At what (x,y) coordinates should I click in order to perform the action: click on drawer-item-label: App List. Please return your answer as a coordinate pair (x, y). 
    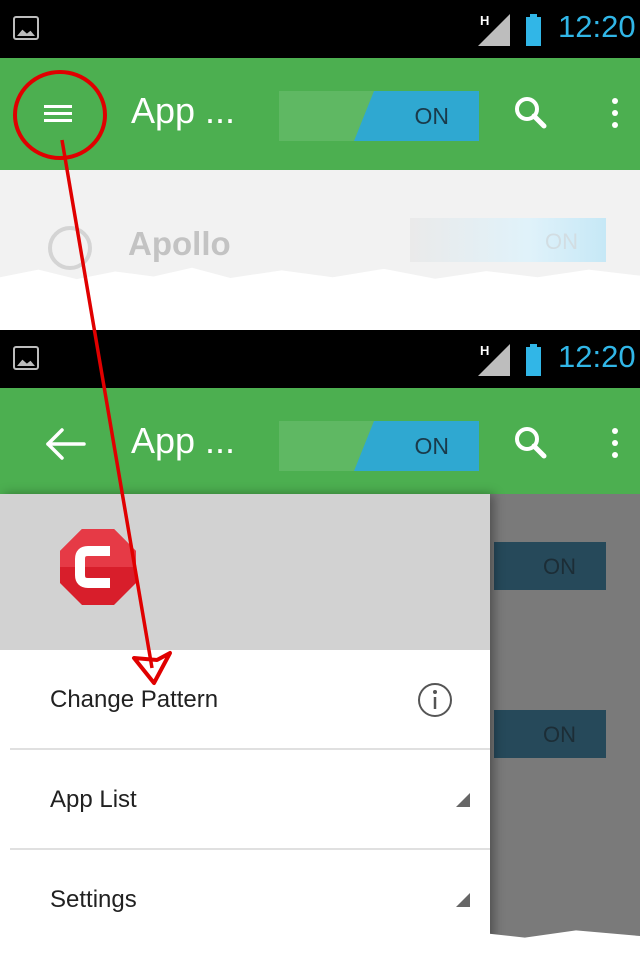
    Looking at the image, I should click on (93, 799).